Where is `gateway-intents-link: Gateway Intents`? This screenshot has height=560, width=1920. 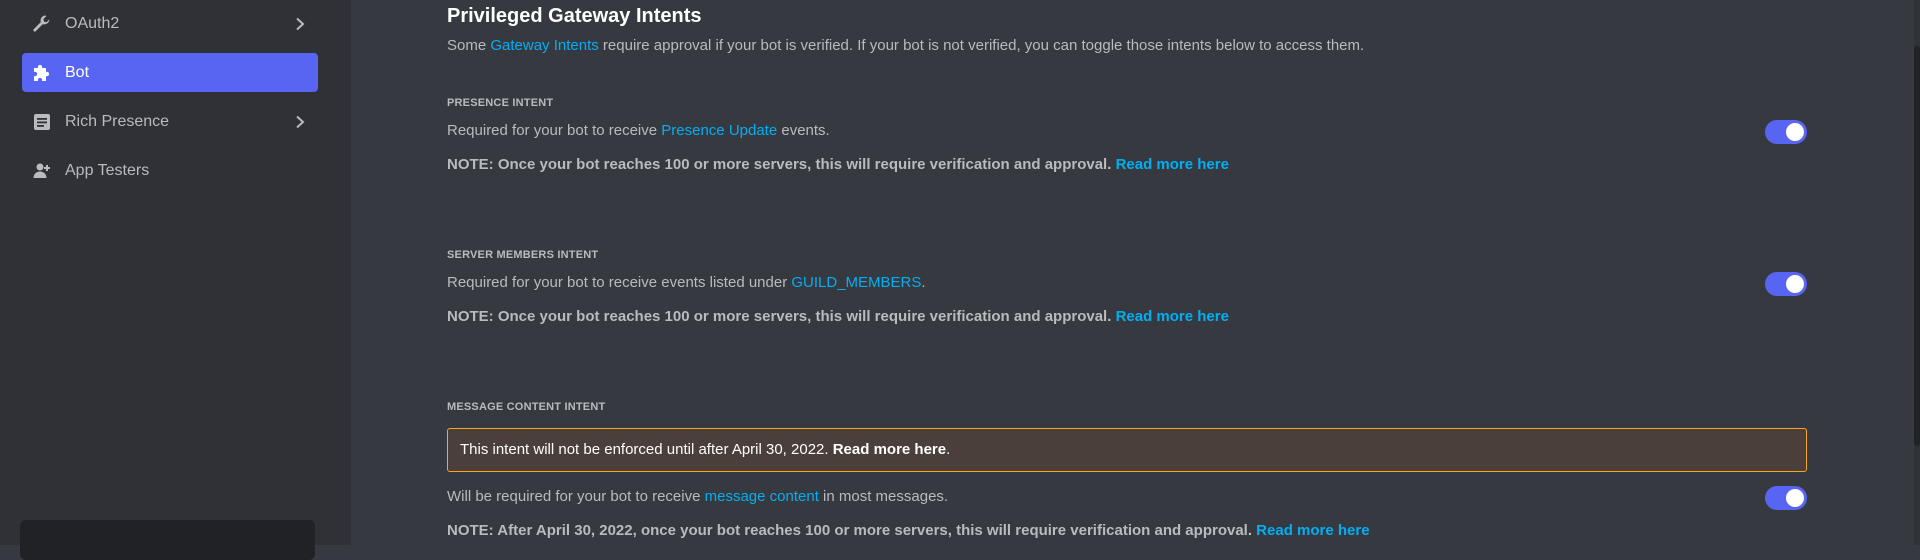 gateway-intents-link: Gateway Intents is located at coordinates (544, 45).